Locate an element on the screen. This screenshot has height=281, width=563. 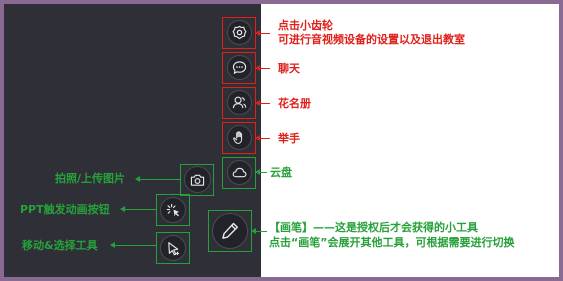
ppt-anim-arrow is located at coordinates (139, 209).